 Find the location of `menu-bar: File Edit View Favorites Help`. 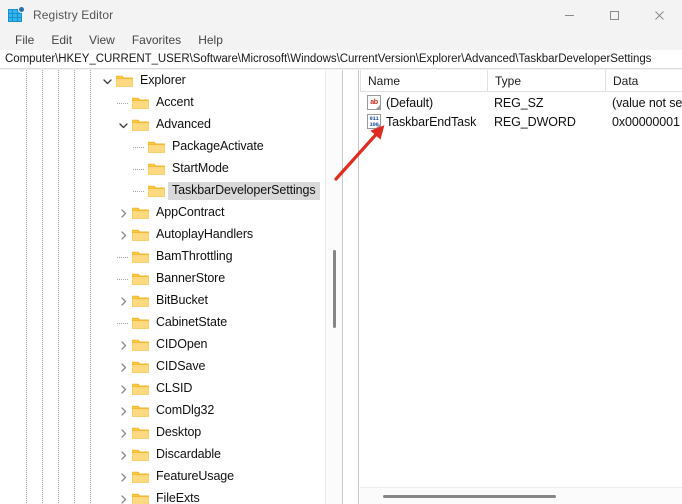

menu-bar: File Edit View Favorites Help is located at coordinates (341, 40).